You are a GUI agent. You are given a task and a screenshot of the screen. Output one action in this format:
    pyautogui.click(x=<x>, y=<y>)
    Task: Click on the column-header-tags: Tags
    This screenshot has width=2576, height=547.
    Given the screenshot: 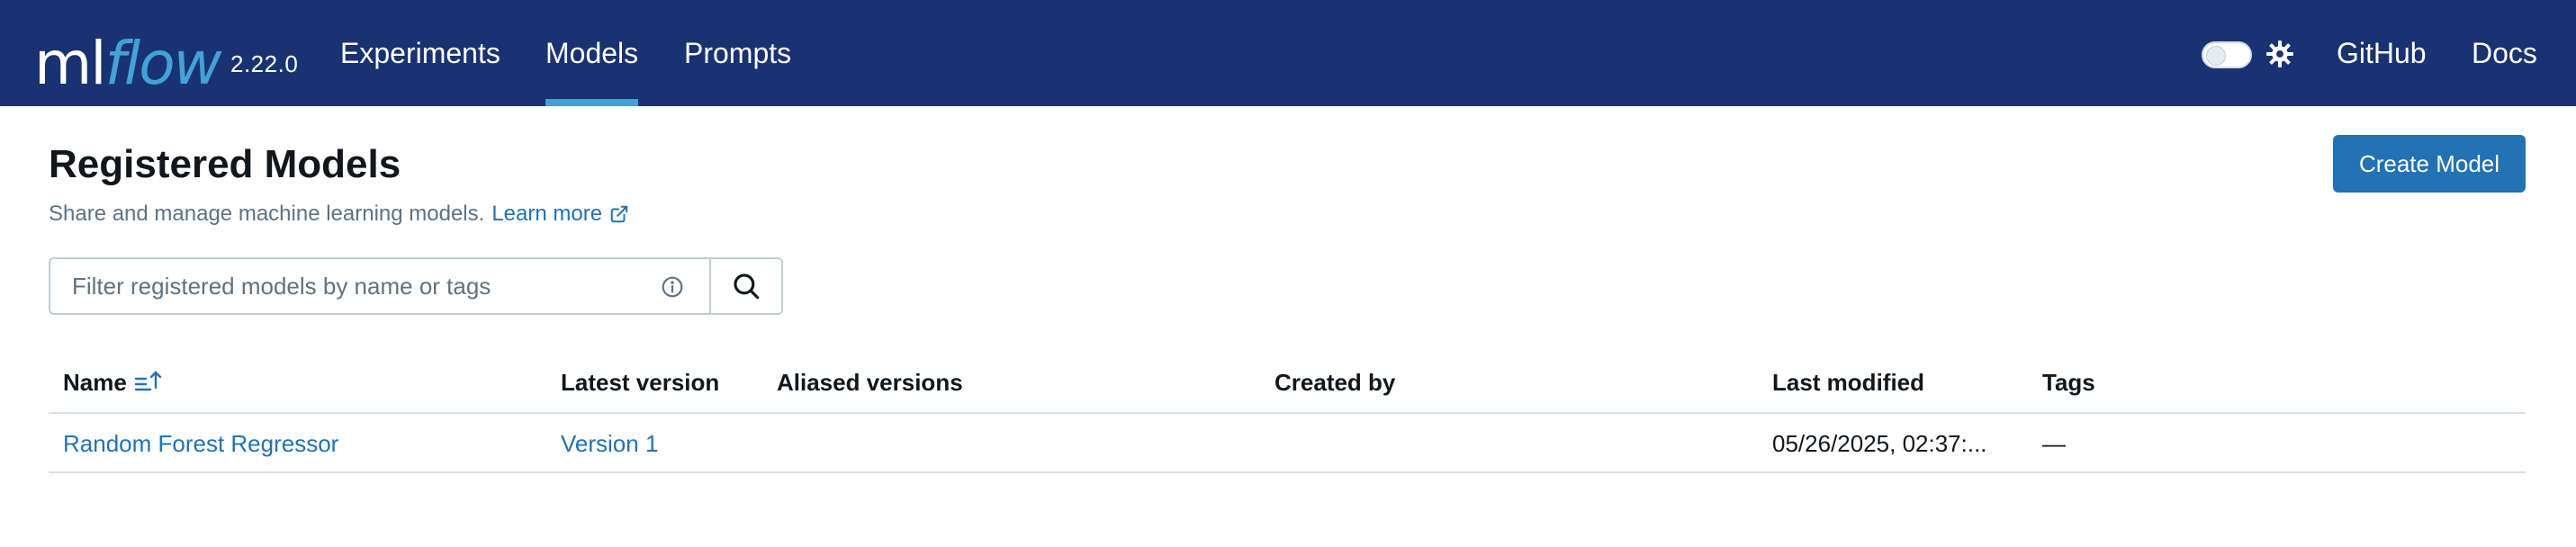 What is the action you would take?
    pyautogui.click(x=2068, y=382)
    